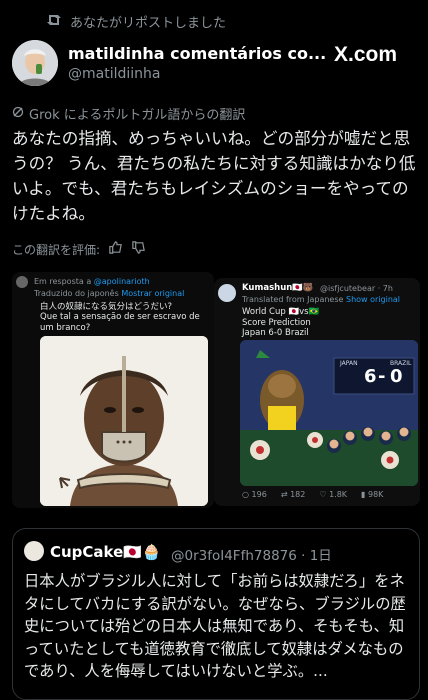 The height and width of the screenshot is (700, 428). I want to click on tweet-show-original-link: Show original, so click(373, 299).